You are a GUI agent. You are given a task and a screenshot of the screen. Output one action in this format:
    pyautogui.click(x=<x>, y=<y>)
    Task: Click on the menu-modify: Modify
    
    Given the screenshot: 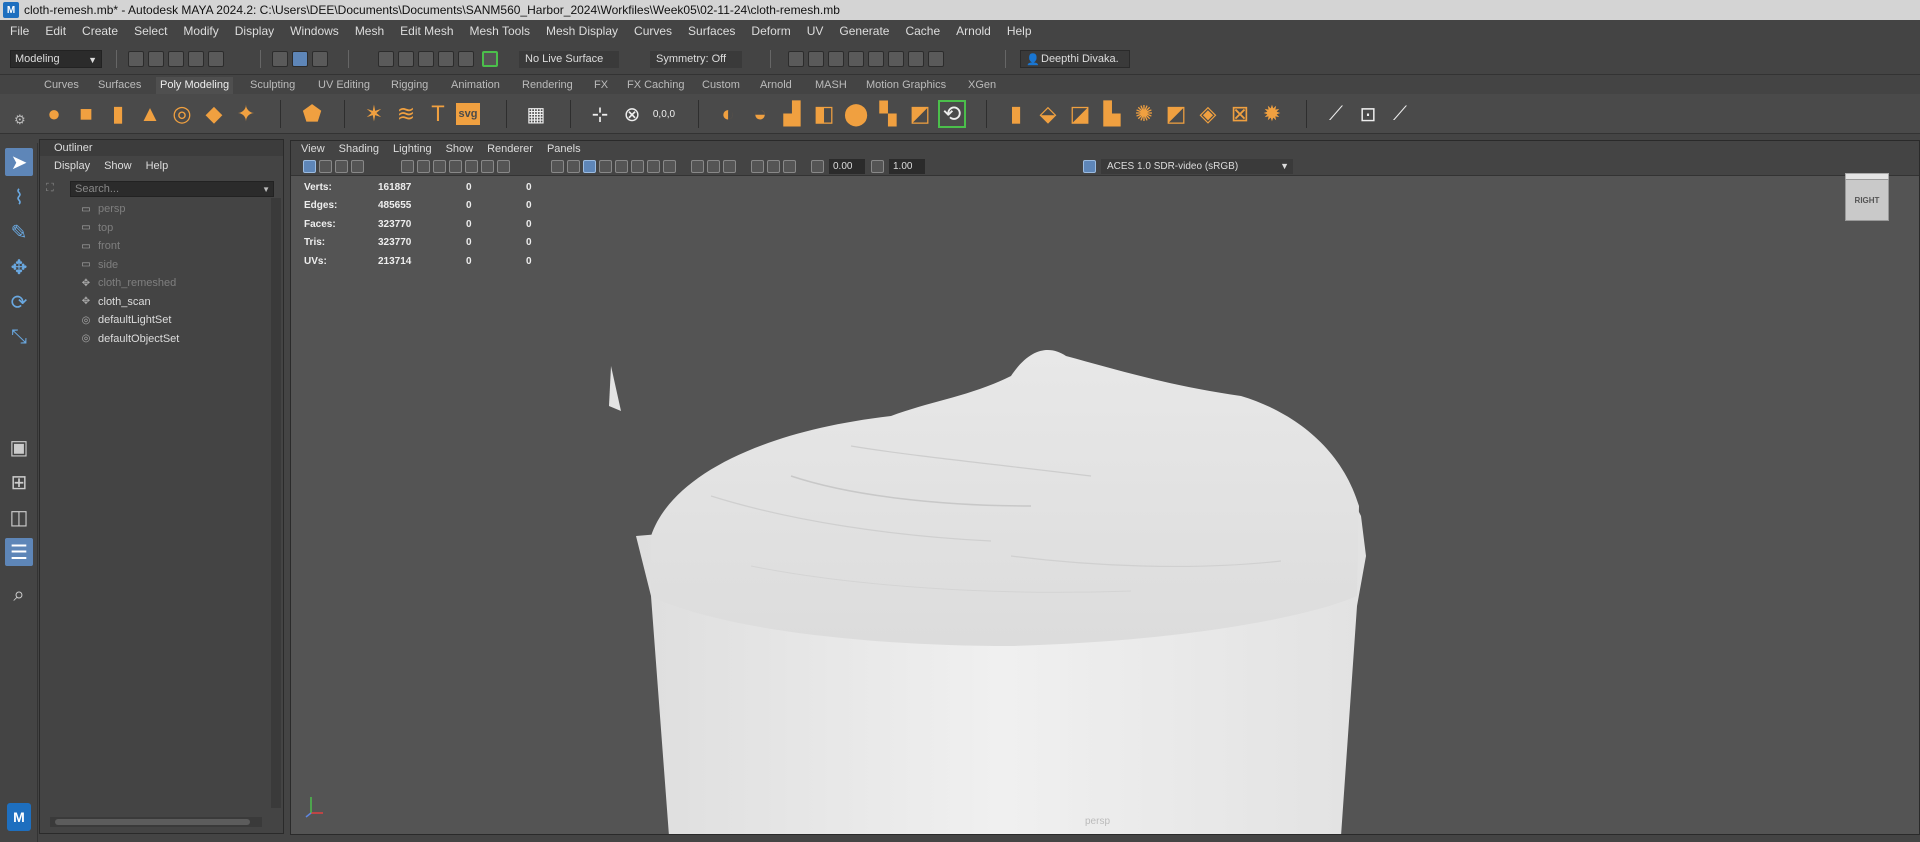 What is the action you would take?
    pyautogui.click(x=200, y=31)
    